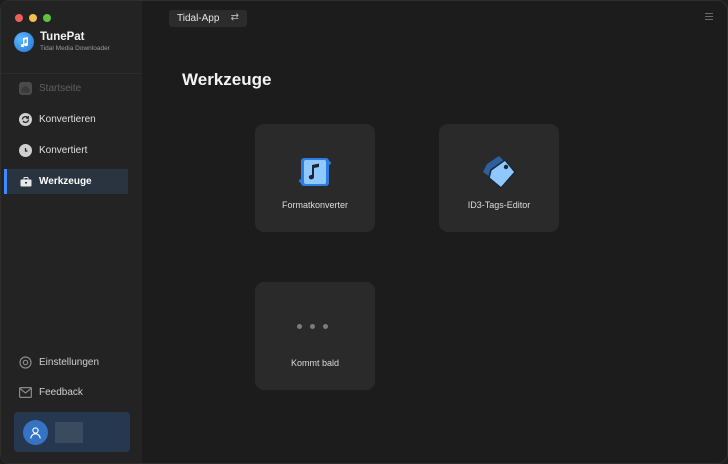 The height and width of the screenshot is (464, 728). Describe the element at coordinates (25, 88) in the screenshot. I see `home-icon` at that location.